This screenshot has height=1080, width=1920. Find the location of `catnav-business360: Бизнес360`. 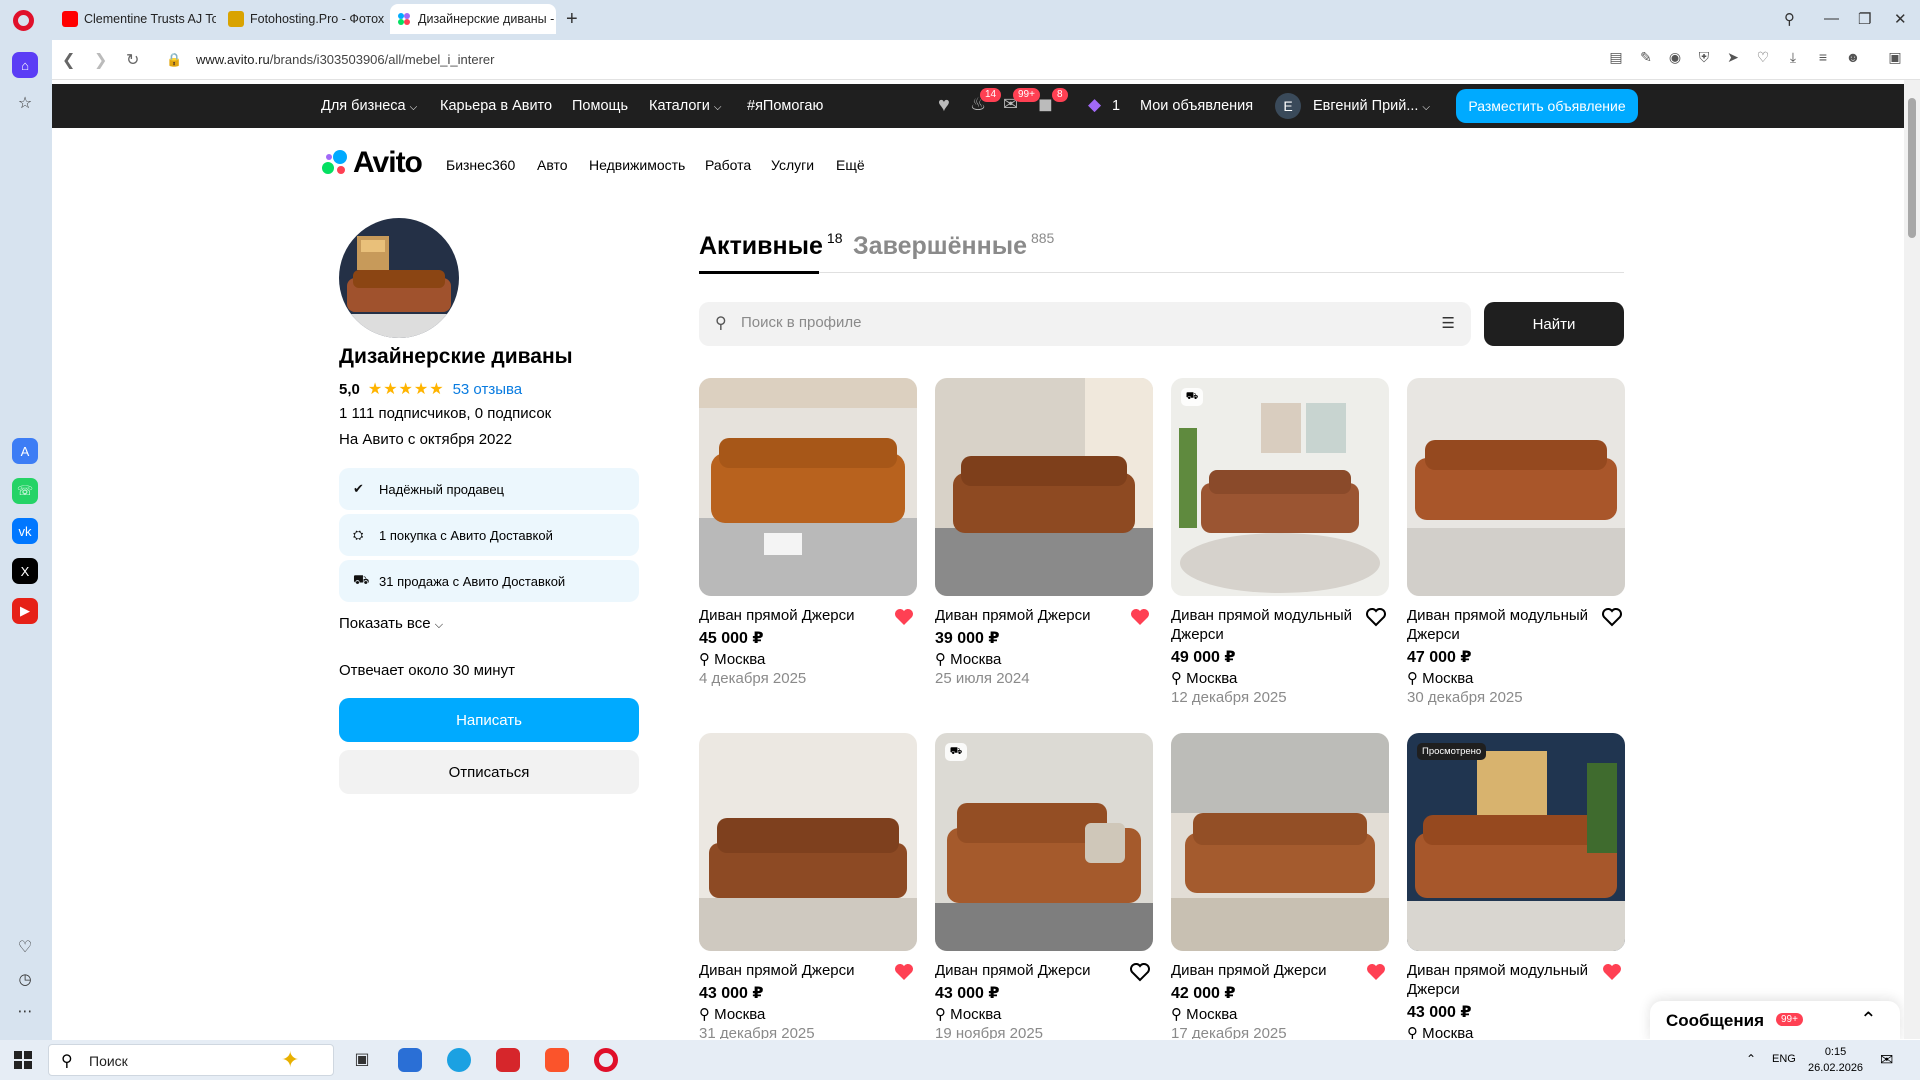

catnav-business360: Бизнес360 is located at coordinates (480, 165).